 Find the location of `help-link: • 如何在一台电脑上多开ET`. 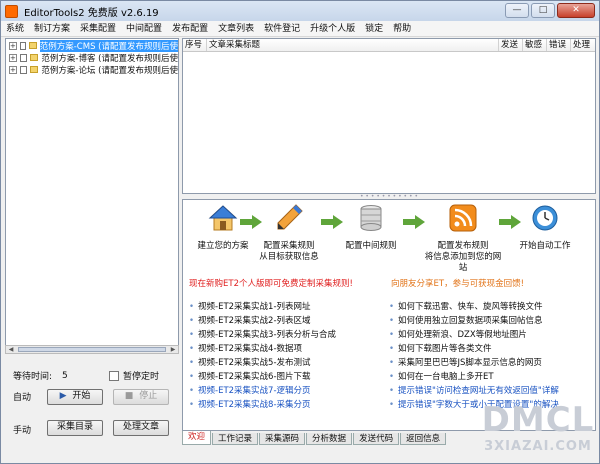

help-link: • 如何在一台电脑上多开ET is located at coordinates (491, 377).